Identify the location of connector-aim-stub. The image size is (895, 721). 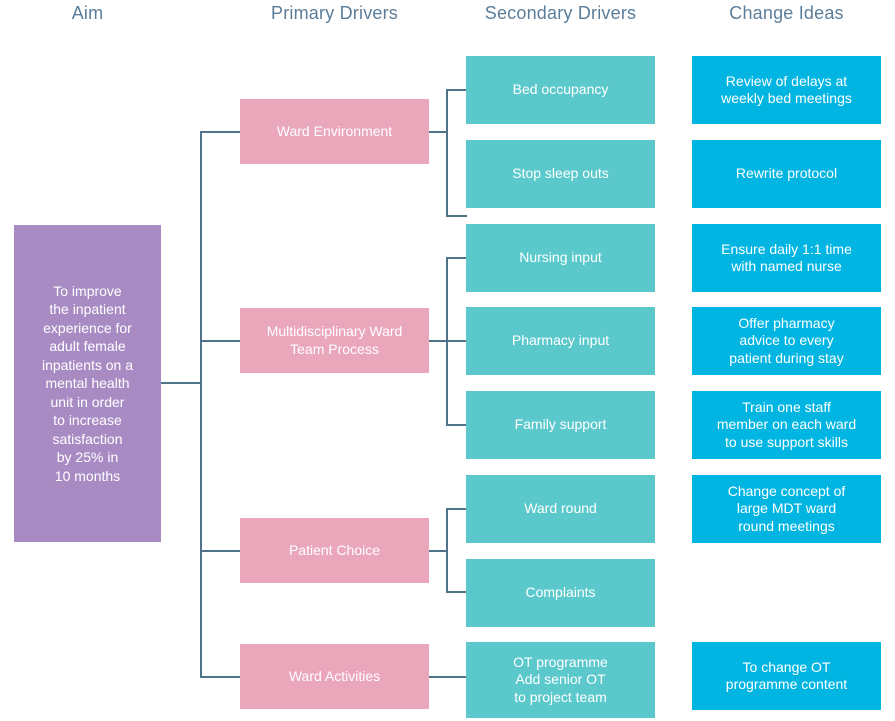
(181, 383).